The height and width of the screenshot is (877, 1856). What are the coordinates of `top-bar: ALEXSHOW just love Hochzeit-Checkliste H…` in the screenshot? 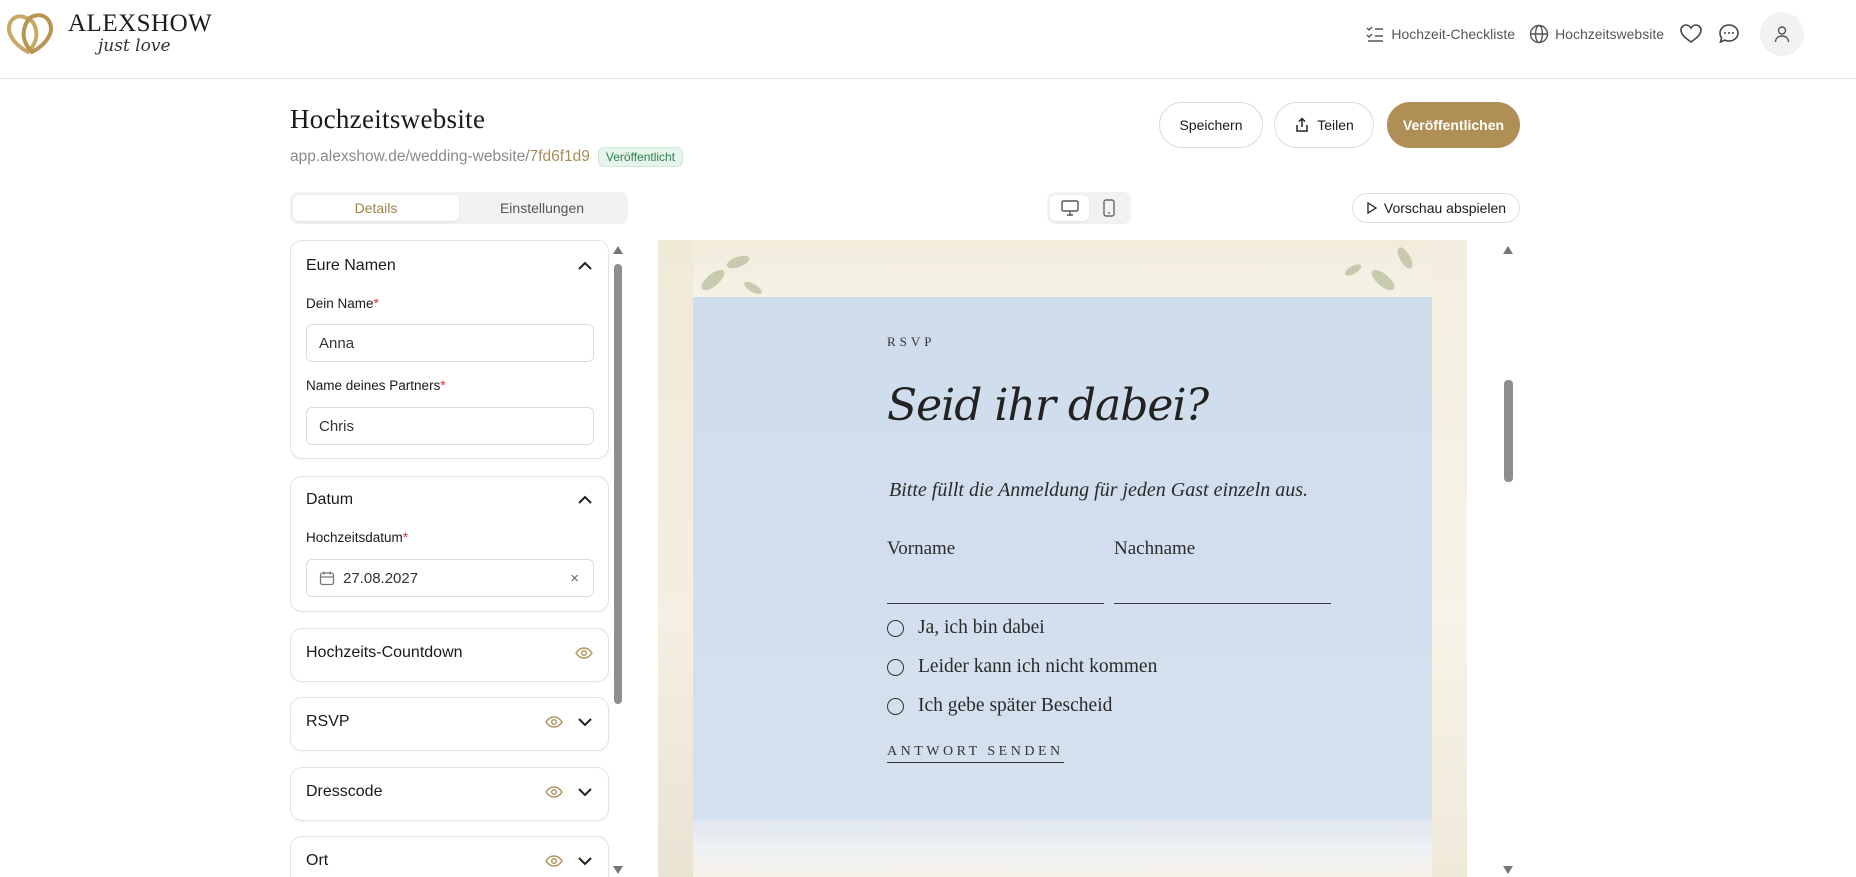 It's located at (928, 39).